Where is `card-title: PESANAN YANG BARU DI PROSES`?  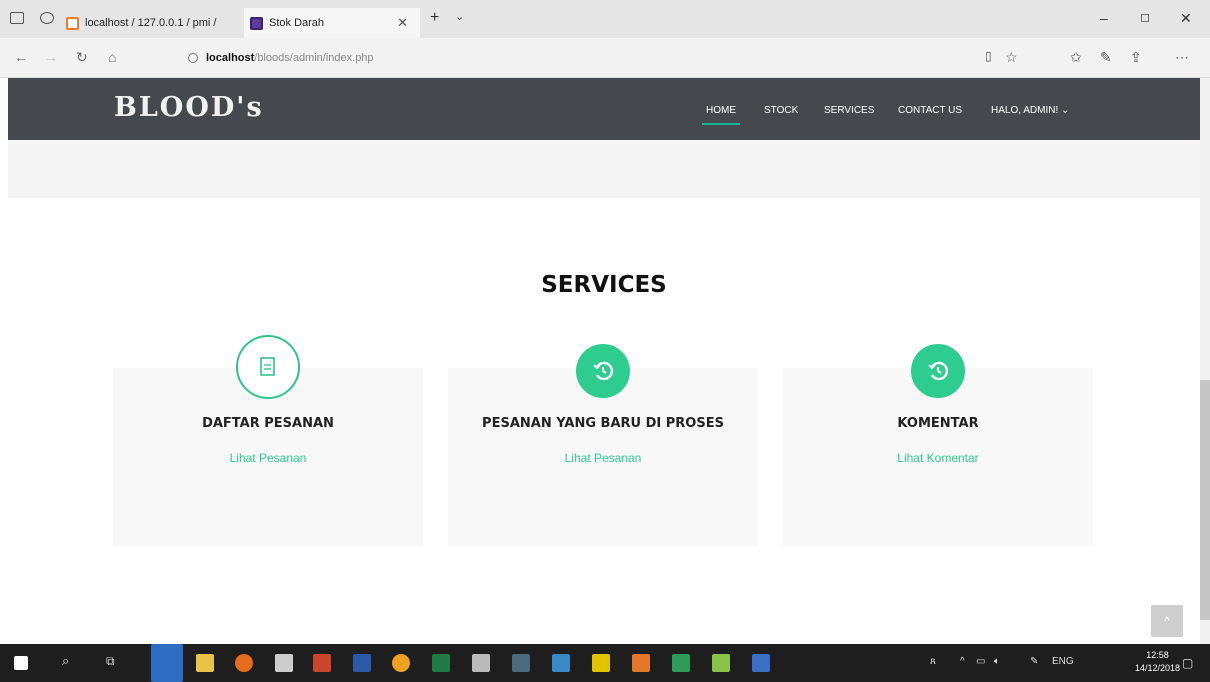
card-title: PESANAN YANG BARU DI PROSES is located at coordinates (603, 423).